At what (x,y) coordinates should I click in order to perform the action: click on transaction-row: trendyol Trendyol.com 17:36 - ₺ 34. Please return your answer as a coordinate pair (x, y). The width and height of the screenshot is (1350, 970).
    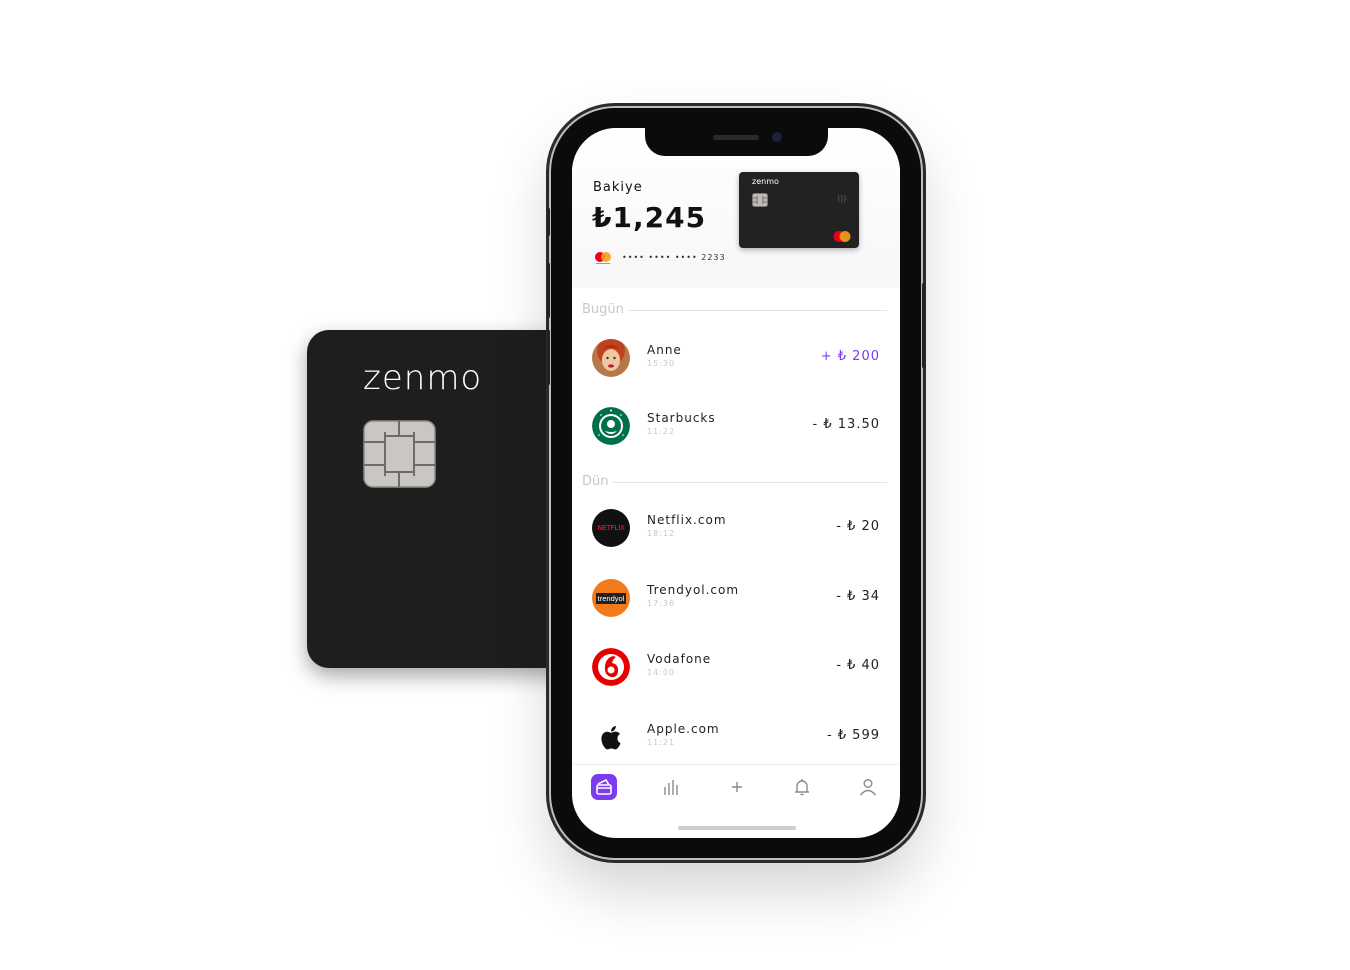
    Looking at the image, I should click on (737, 599).